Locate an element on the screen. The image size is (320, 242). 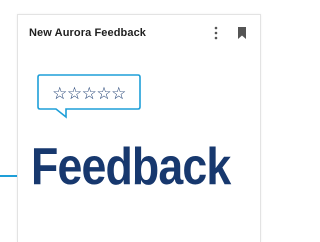
card-header: New Aurora Feedback is located at coordinates (139, 32).